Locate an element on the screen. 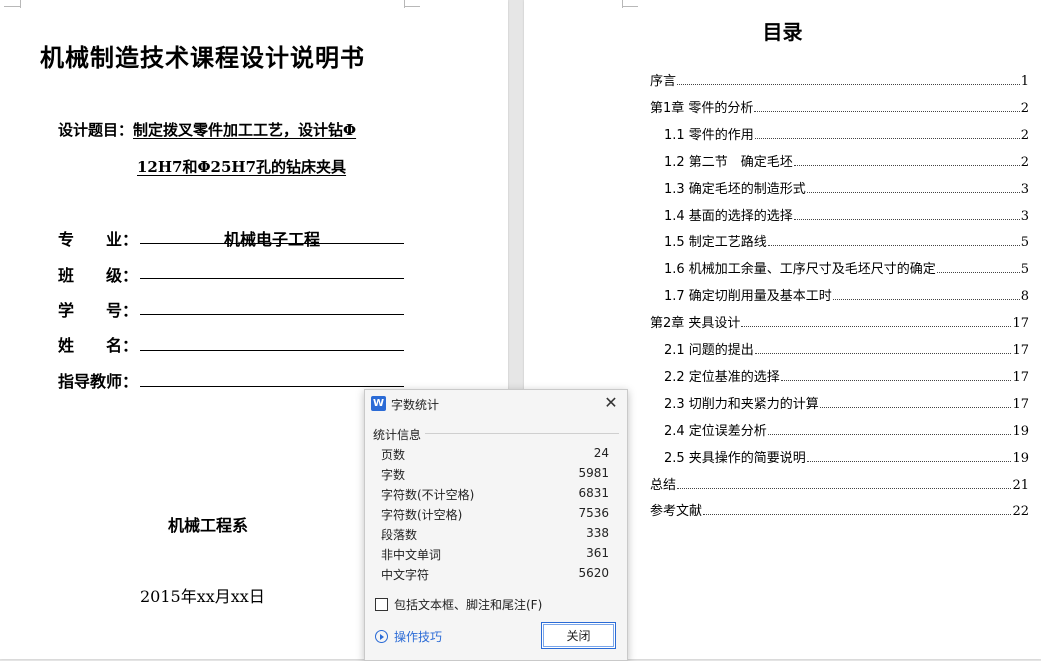  toc-entry-title: 1.6 机械加工余量、工序尺寸及毛坯尺寸的确定 is located at coordinates (800, 269).